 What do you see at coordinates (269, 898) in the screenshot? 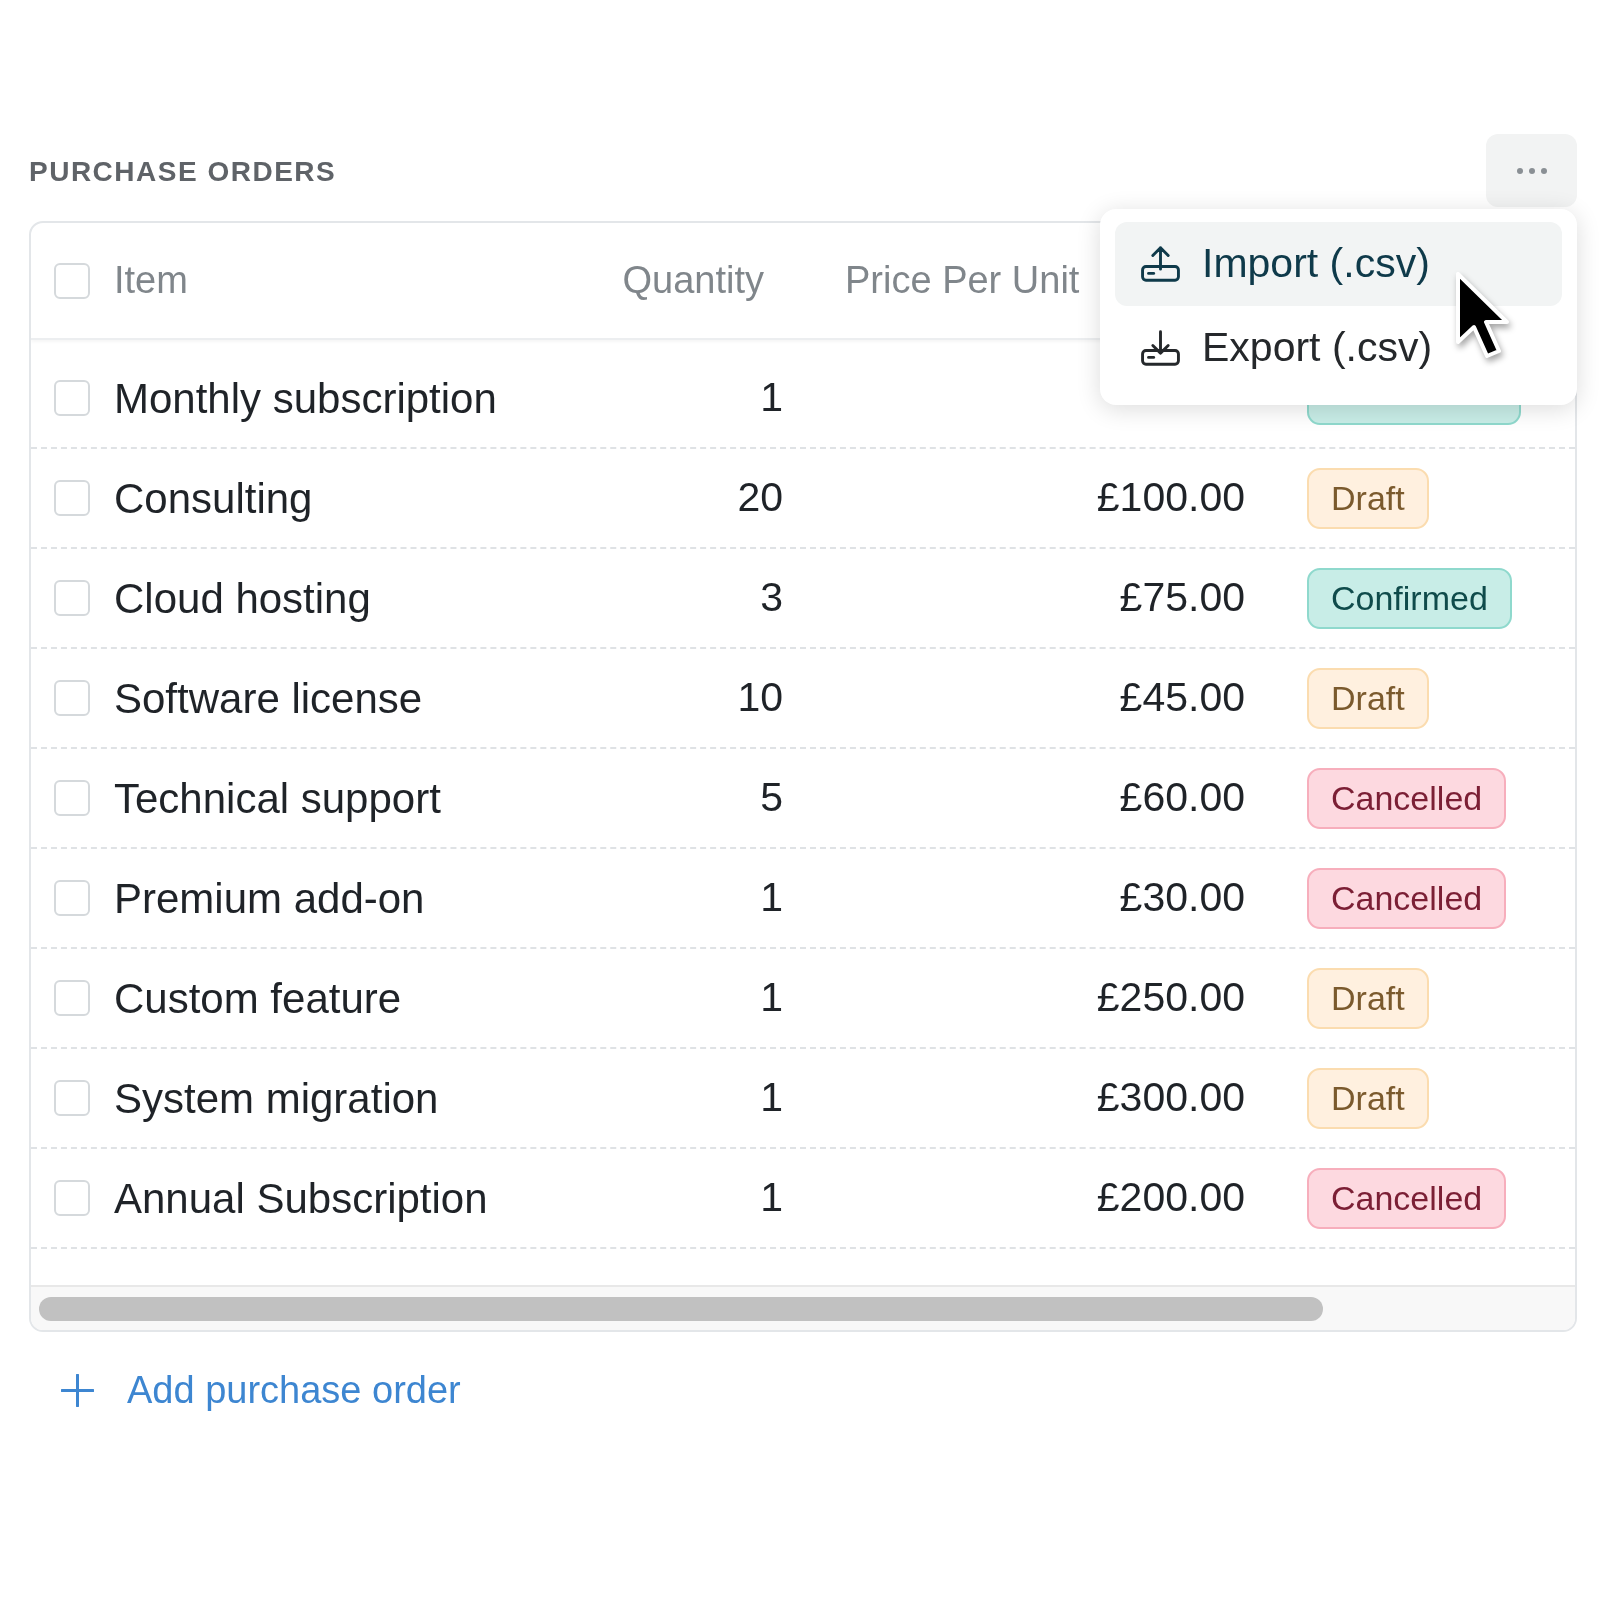
I see `item-name: Premium add-on` at bounding box center [269, 898].